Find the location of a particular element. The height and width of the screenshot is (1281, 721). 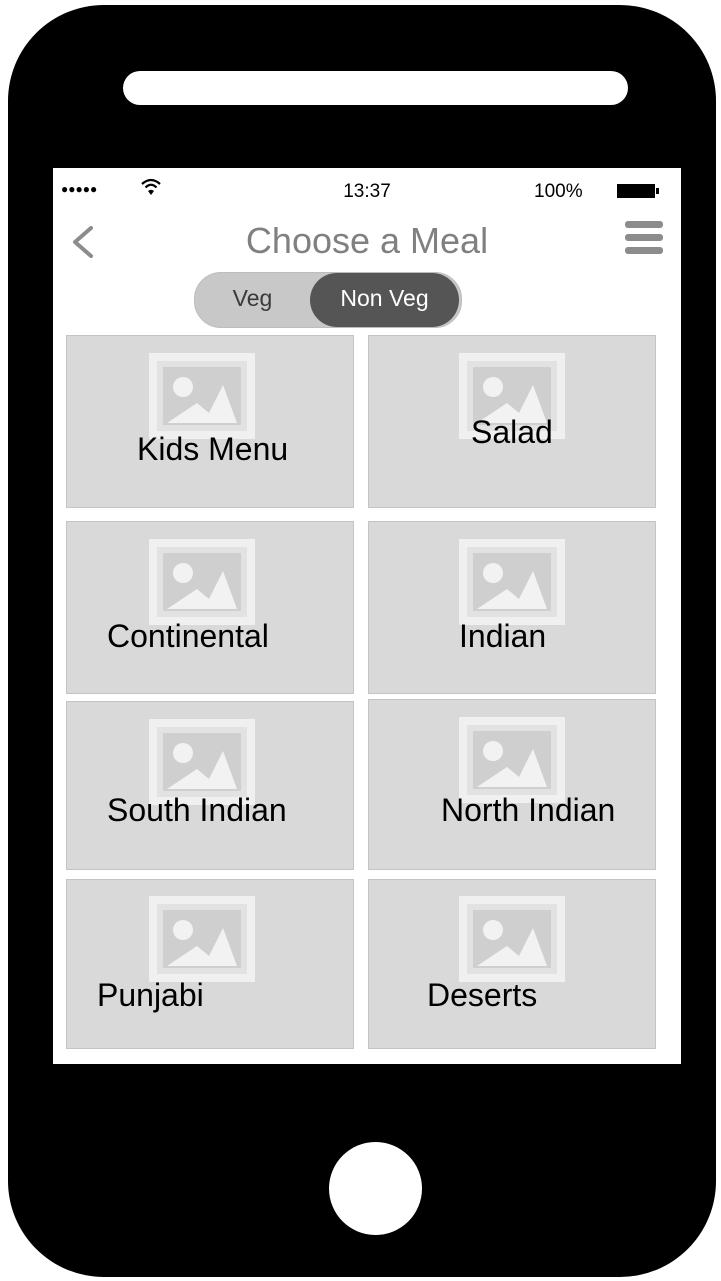

meal-label: Punjabi is located at coordinates (150, 995).